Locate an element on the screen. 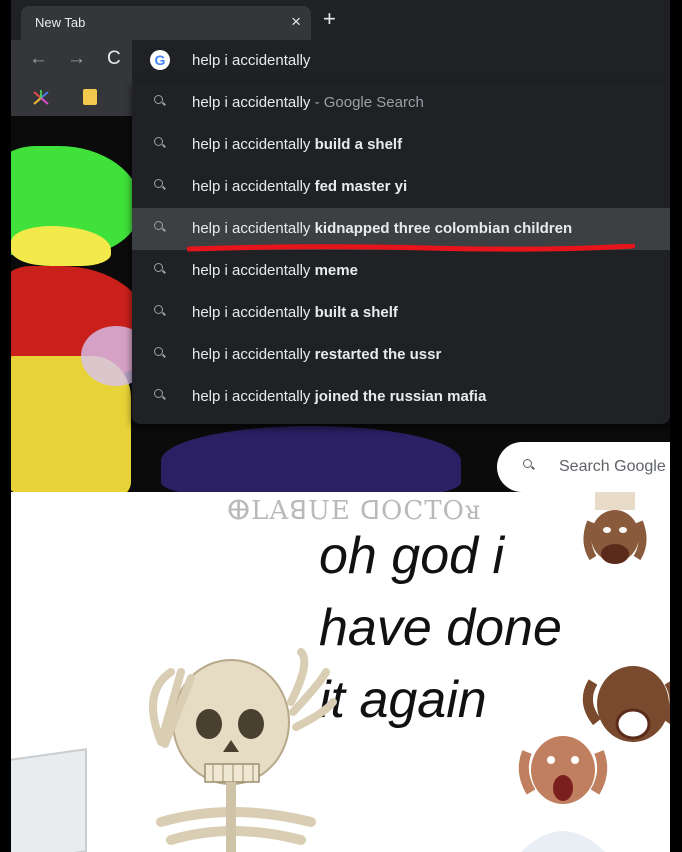 The width and height of the screenshot is (682, 852). suggestion-item: help i accidentally - Google Search is located at coordinates (401, 103).